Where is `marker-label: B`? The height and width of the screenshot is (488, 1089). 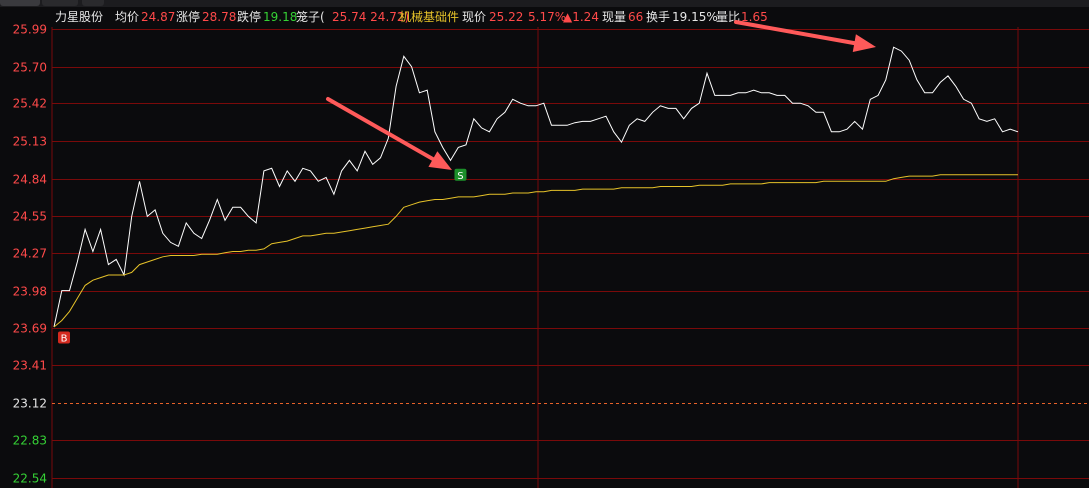 marker-label: B is located at coordinates (64, 338).